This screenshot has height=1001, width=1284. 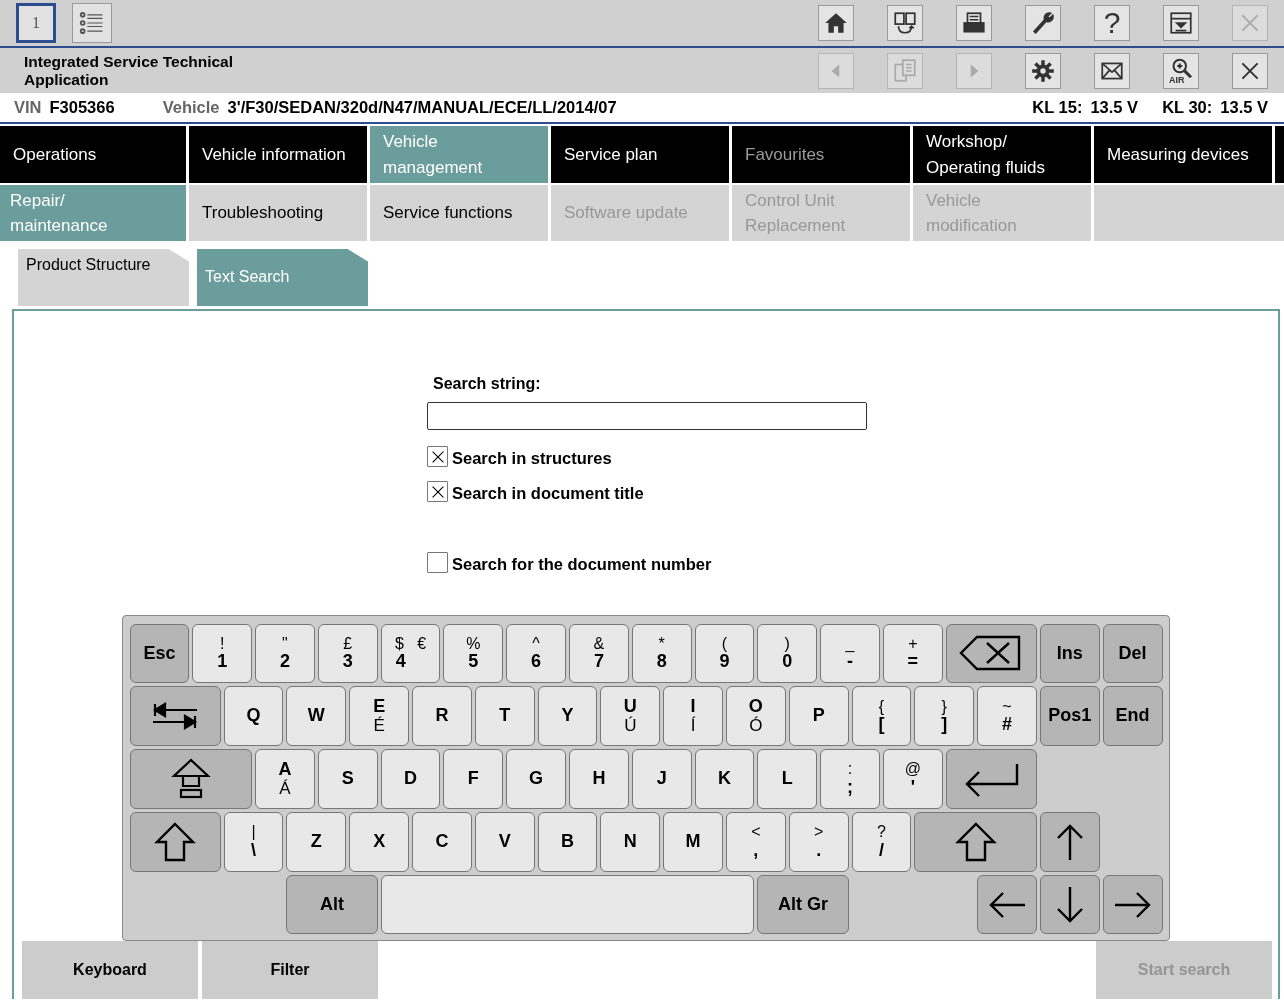 I want to click on field-label: Search string:, so click(x=487, y=383).